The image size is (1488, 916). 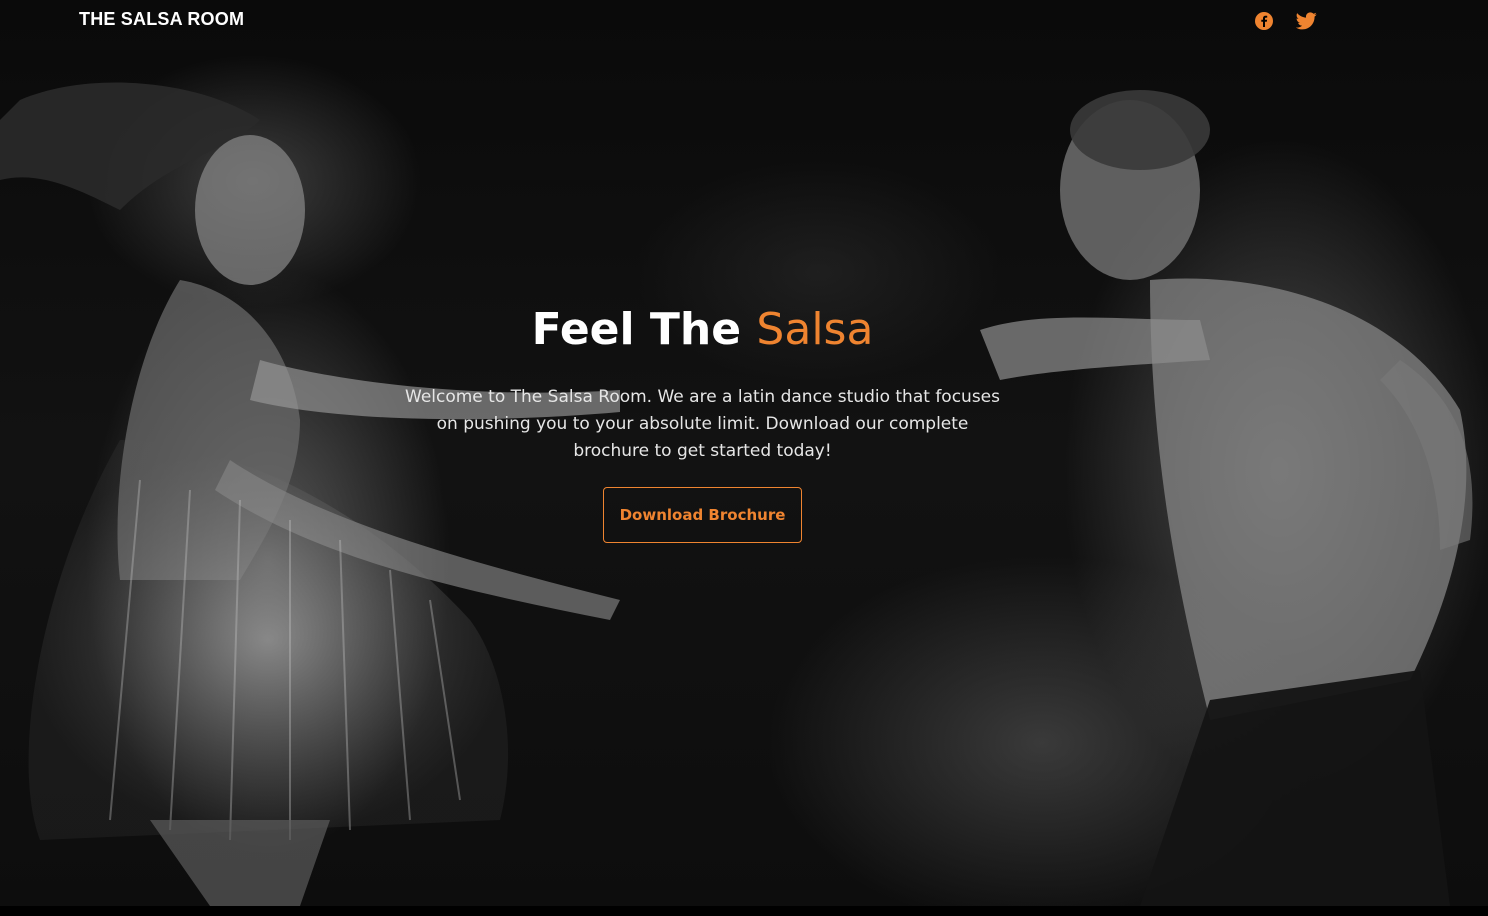 What do you see at coordinates (702, 515) in the screenshot?
I see `download-brochure-button: Download Brochure` at bounding box center [702, 515].